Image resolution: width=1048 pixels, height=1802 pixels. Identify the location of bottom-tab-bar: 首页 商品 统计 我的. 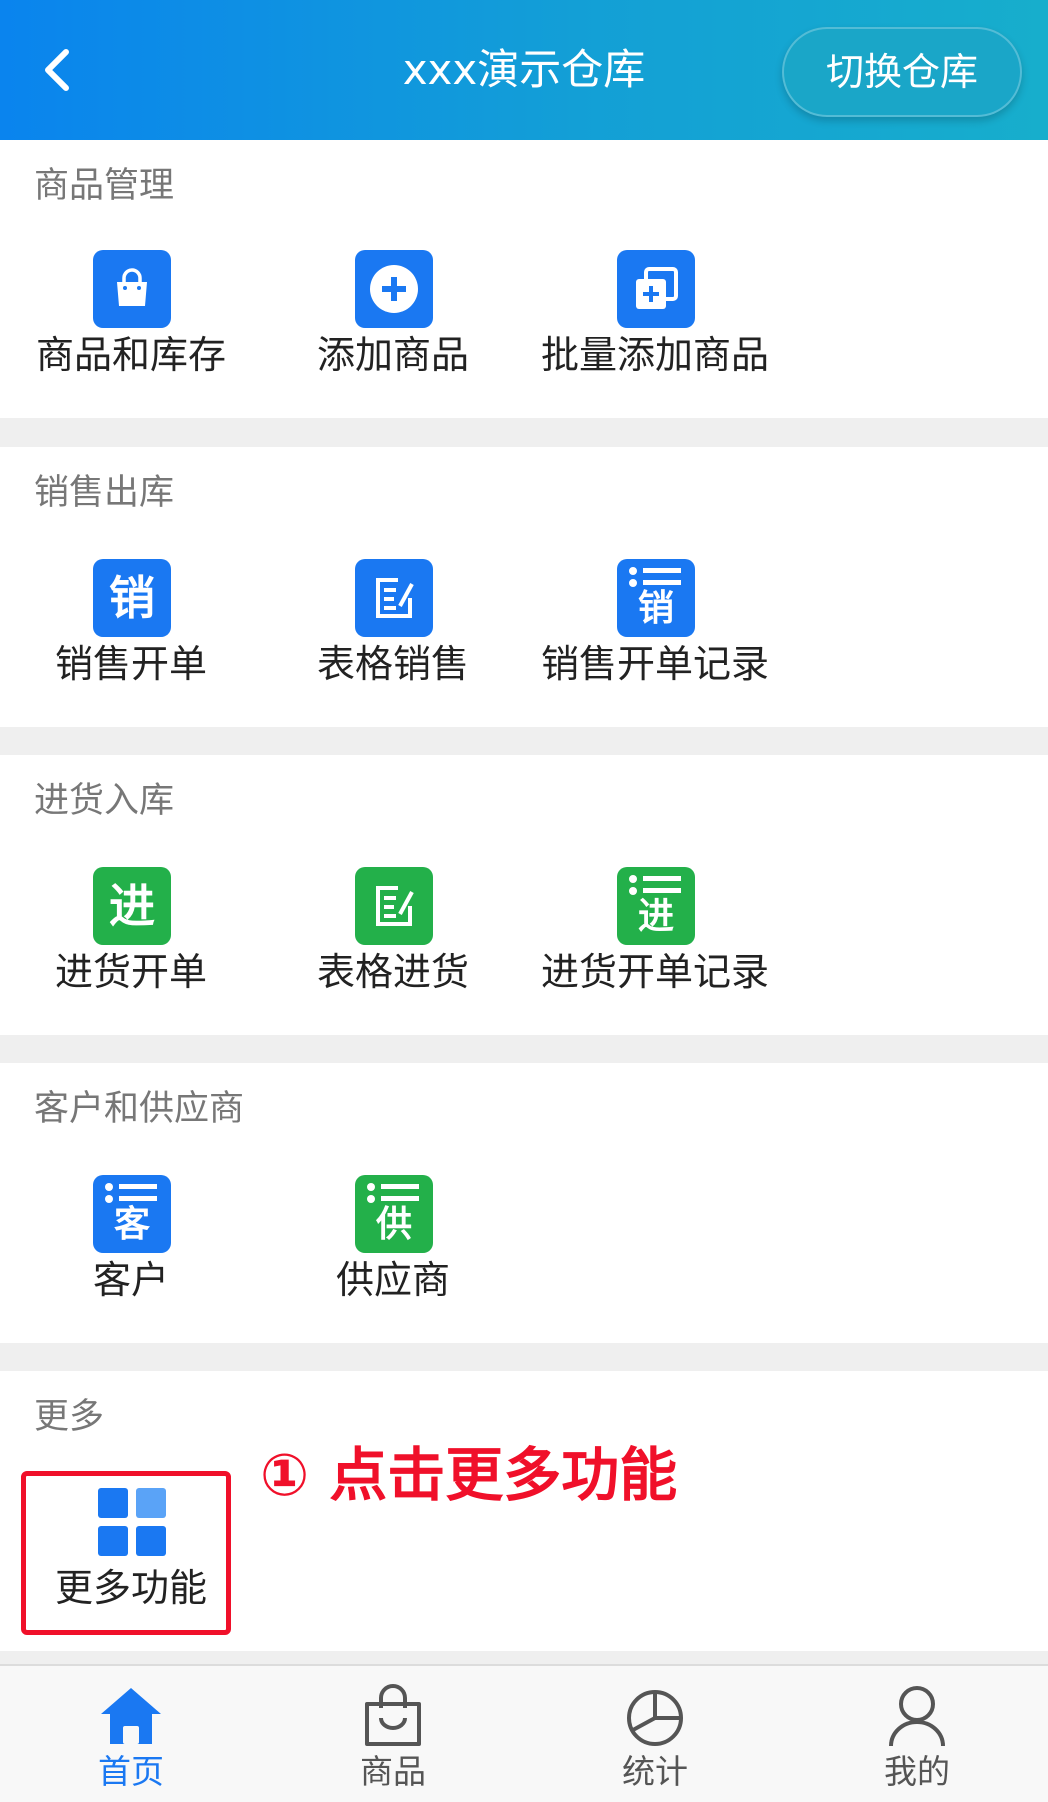
(524, 1733).